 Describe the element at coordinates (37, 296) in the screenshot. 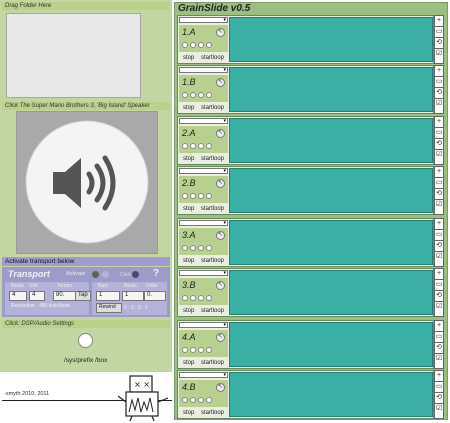

I see `unit-field: 4` at that location.